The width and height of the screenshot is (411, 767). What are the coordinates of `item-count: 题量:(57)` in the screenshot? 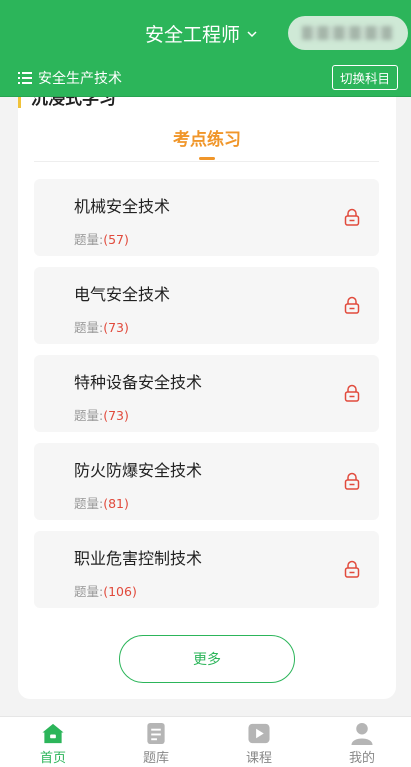 It's located at (101, 238).